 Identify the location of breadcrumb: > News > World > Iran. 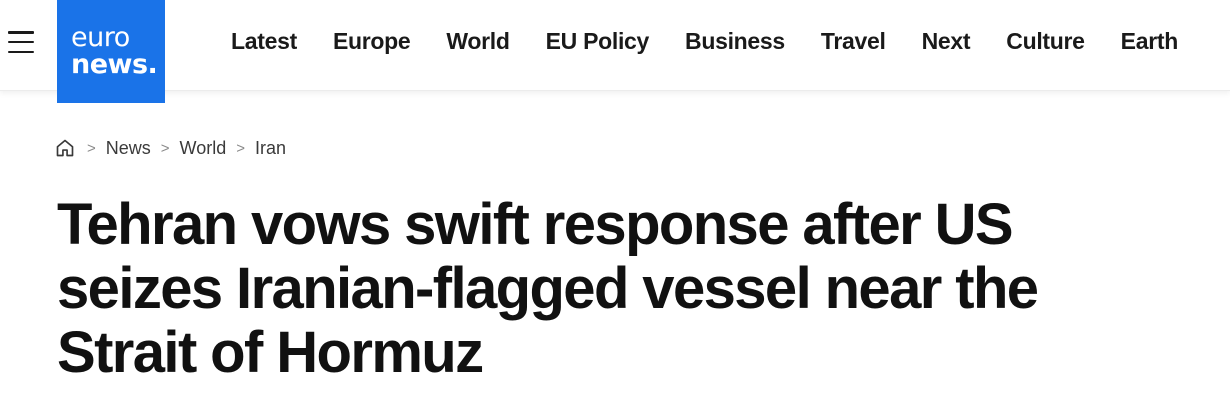
(170, 148).